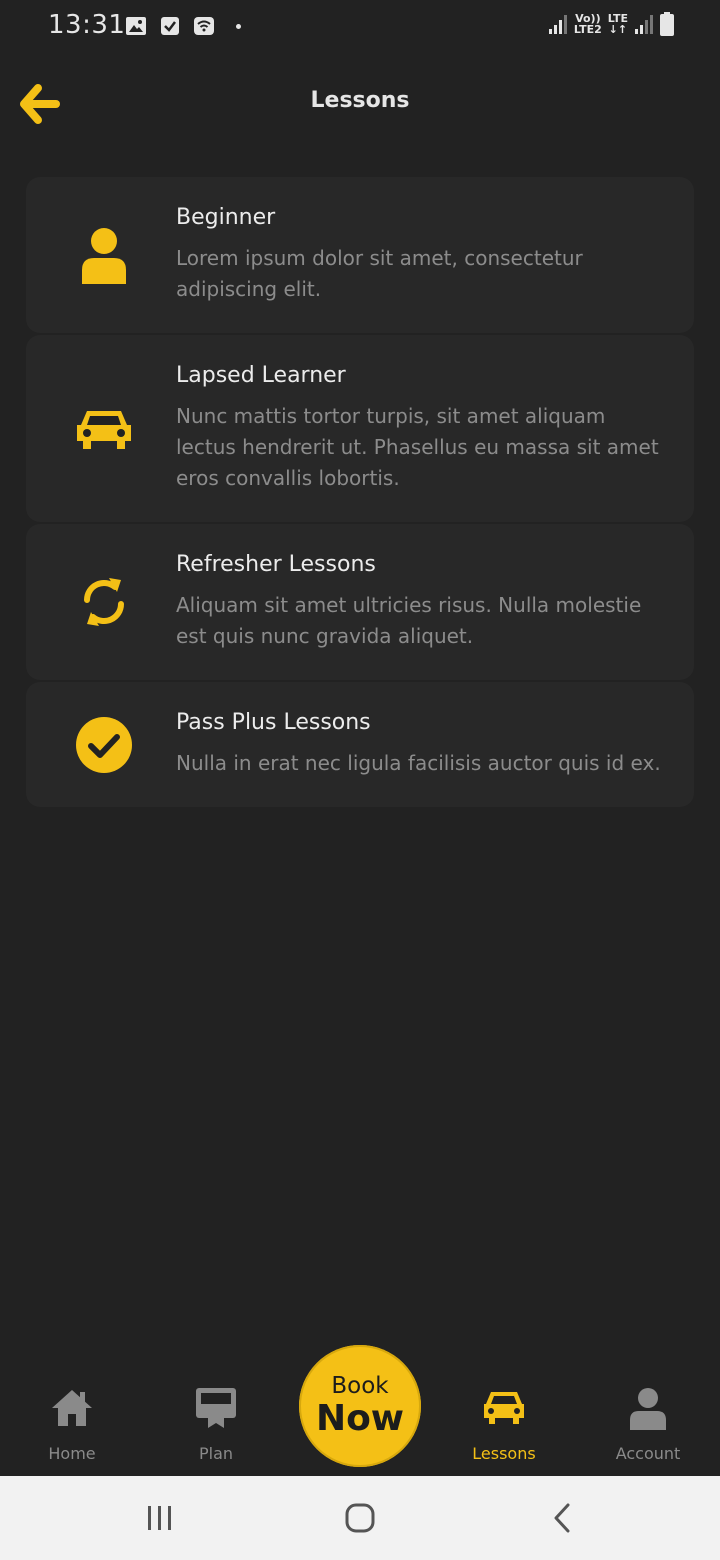 The height and width of the screenshot is (1560, 720). I want to click on app-header: Lessons, so click(360, 102).